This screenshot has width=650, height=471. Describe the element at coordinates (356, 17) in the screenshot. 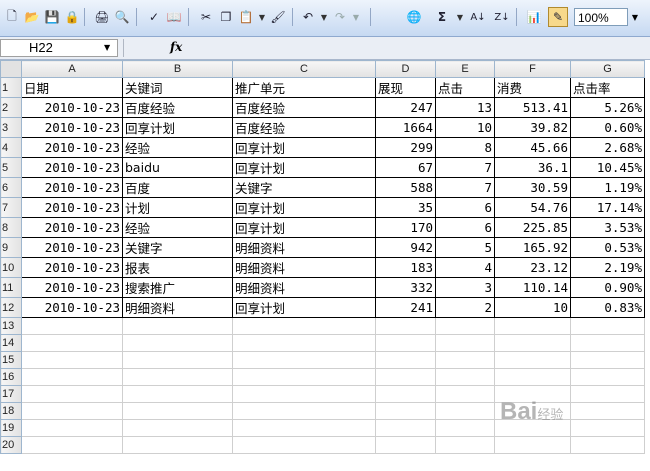

I see `redo-dropdown-icon: ▼` at that location.